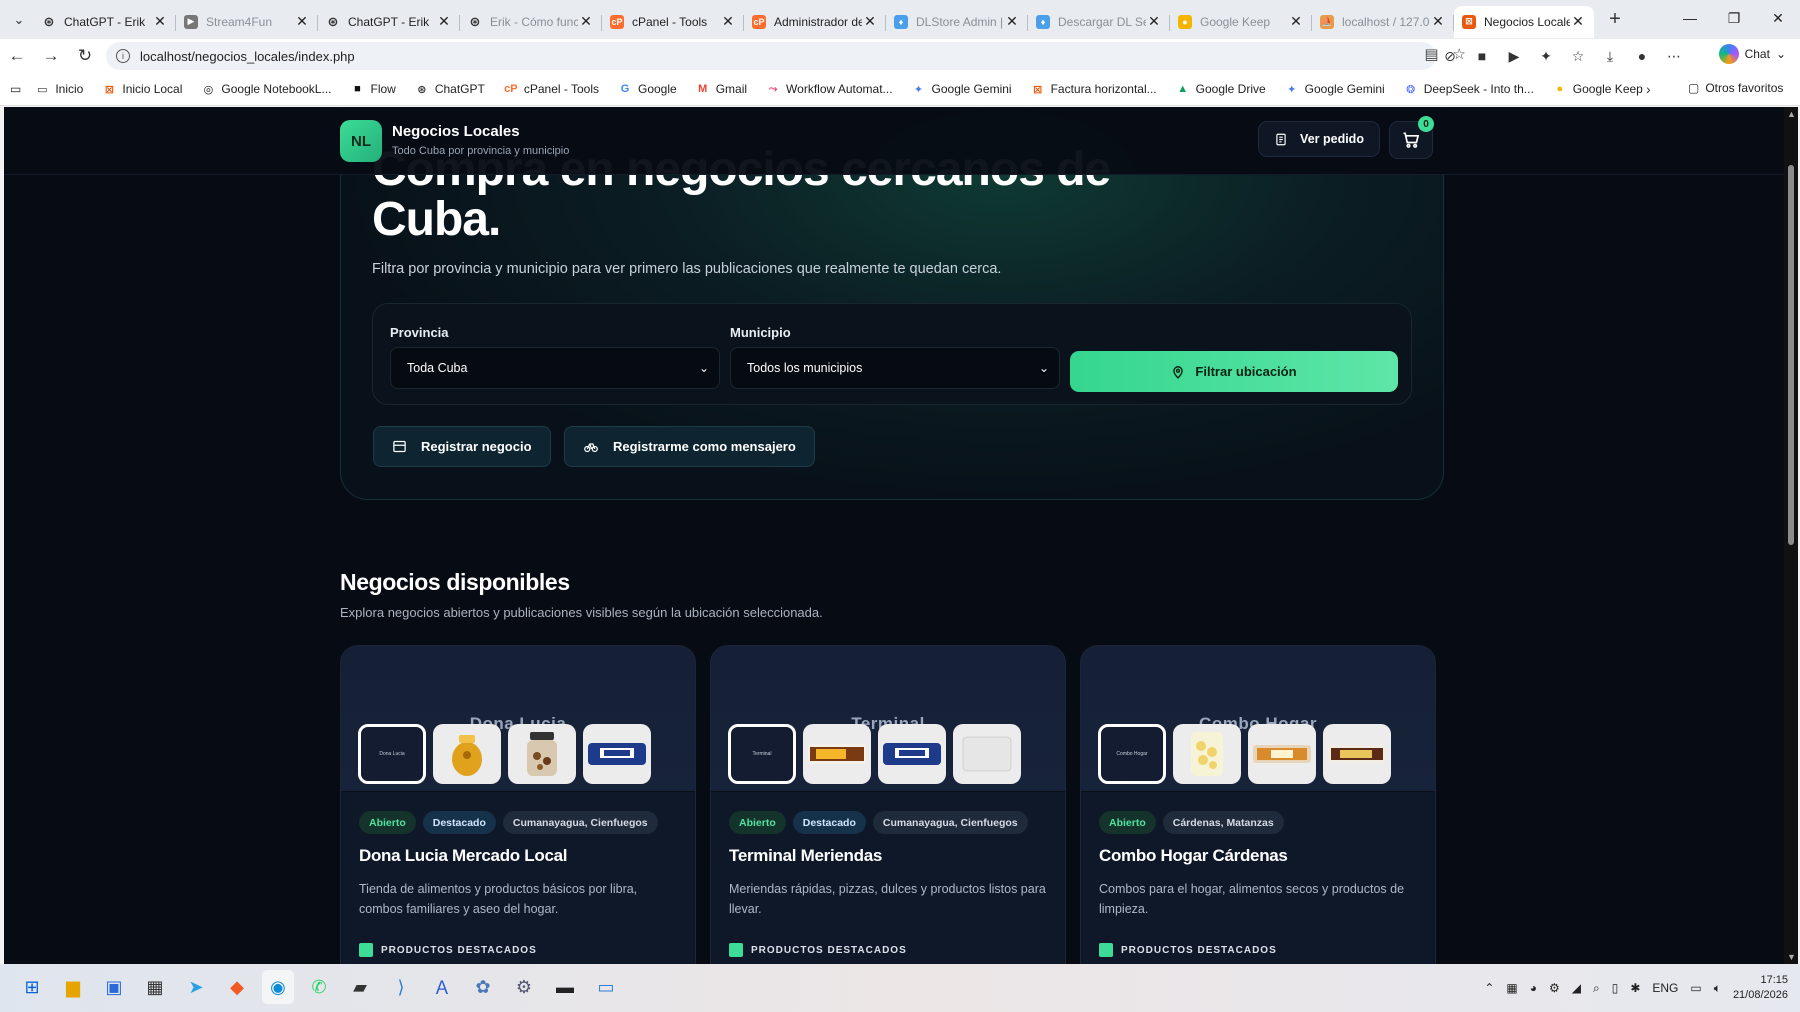  I want to click on windows-start-icon: ⊞, so click(32, 987).